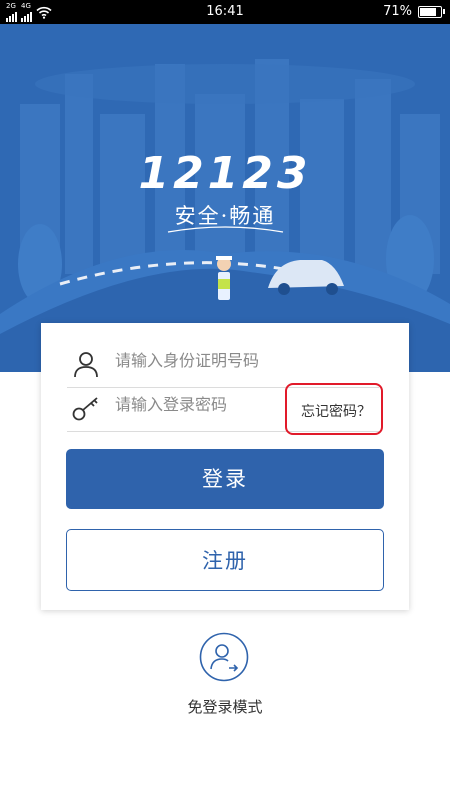  Describe the element at coordinates (225, 216) in the screenshot. I see `app-slogan: 安全·畅通` at that location.